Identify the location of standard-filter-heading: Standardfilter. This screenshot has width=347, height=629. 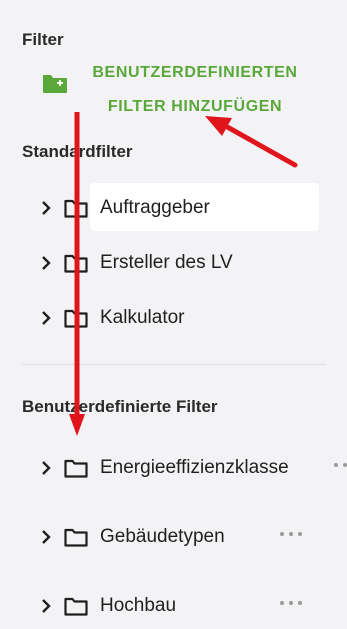
(77, 151).